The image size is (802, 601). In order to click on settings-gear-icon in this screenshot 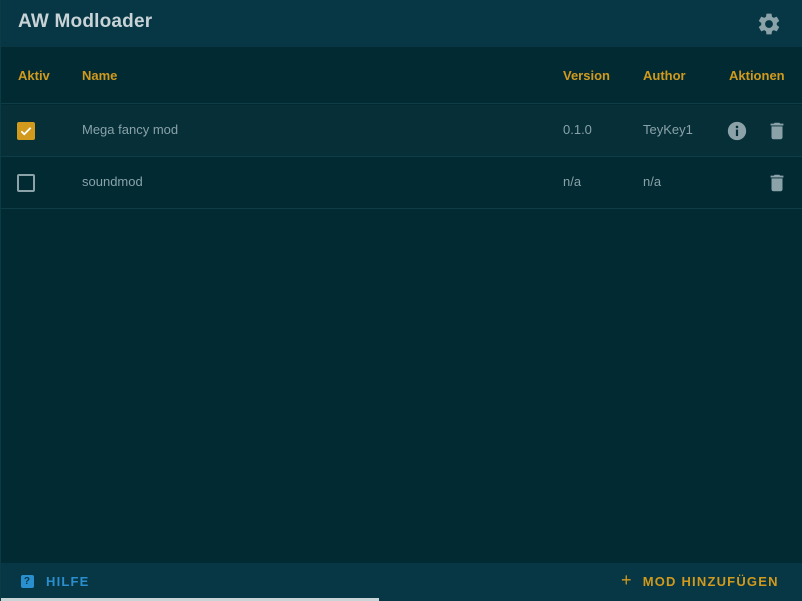, I will do `click(769, 24)`.